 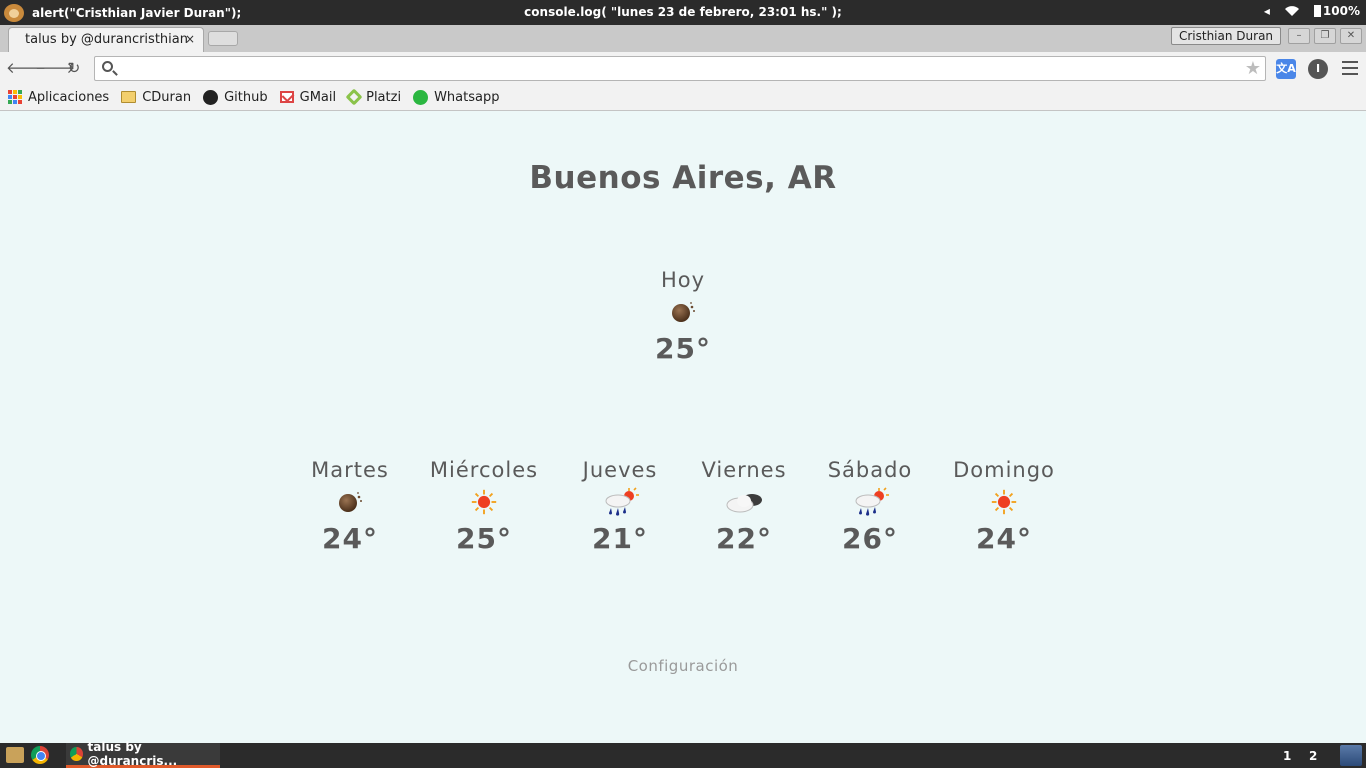 I want to click on battery-icon, so click(x=1317, y=11).